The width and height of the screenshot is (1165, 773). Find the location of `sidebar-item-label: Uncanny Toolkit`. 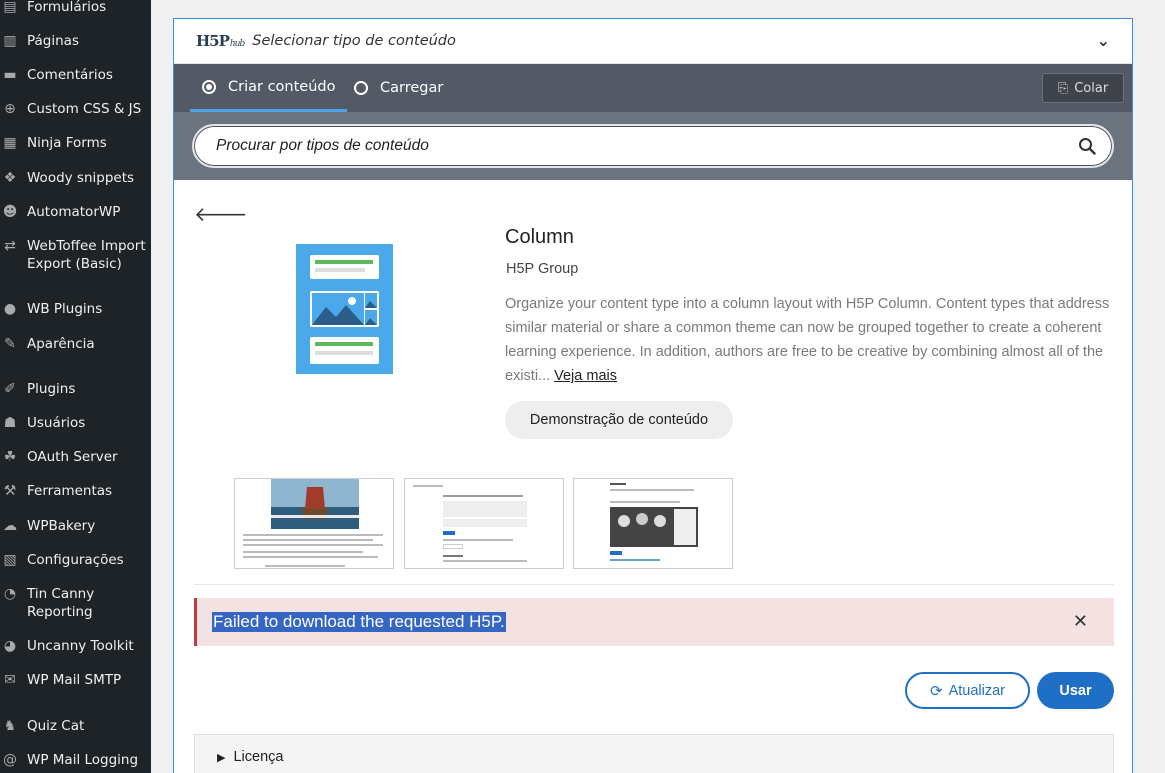

sidebar-item-label: Uncanny Toolkit is located at coordinates (80, 646).